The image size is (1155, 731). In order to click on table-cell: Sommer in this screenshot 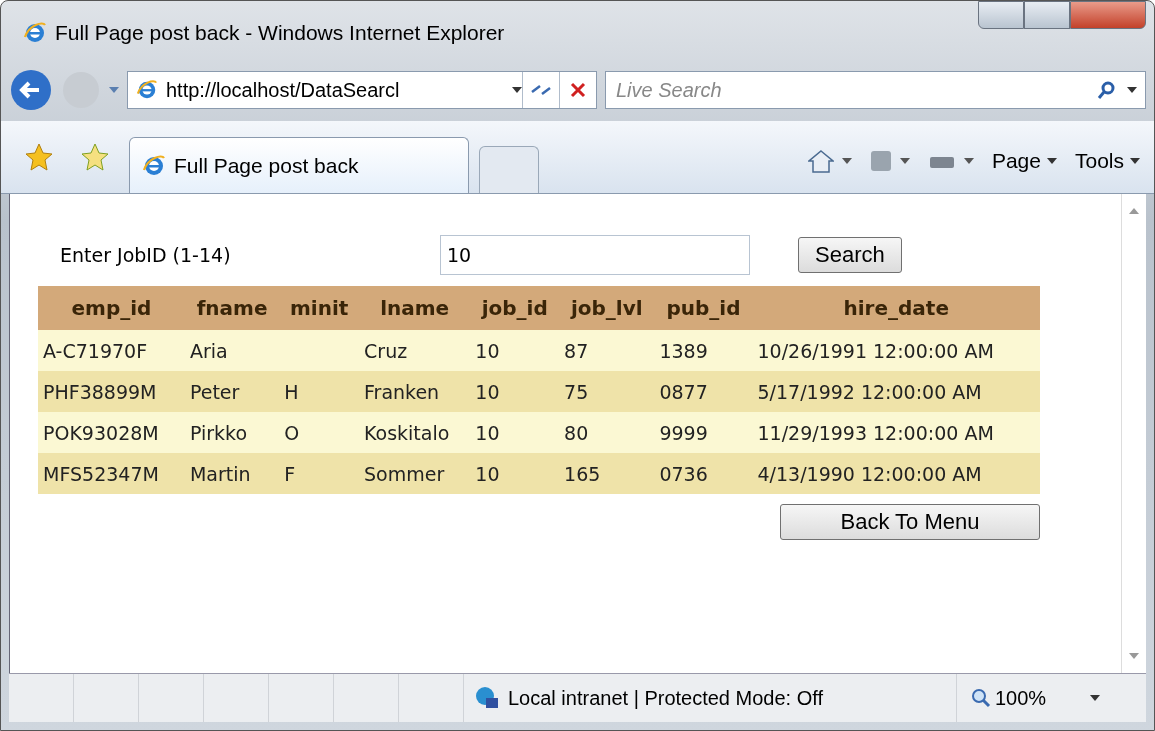, I will do `click(415, 473)`.